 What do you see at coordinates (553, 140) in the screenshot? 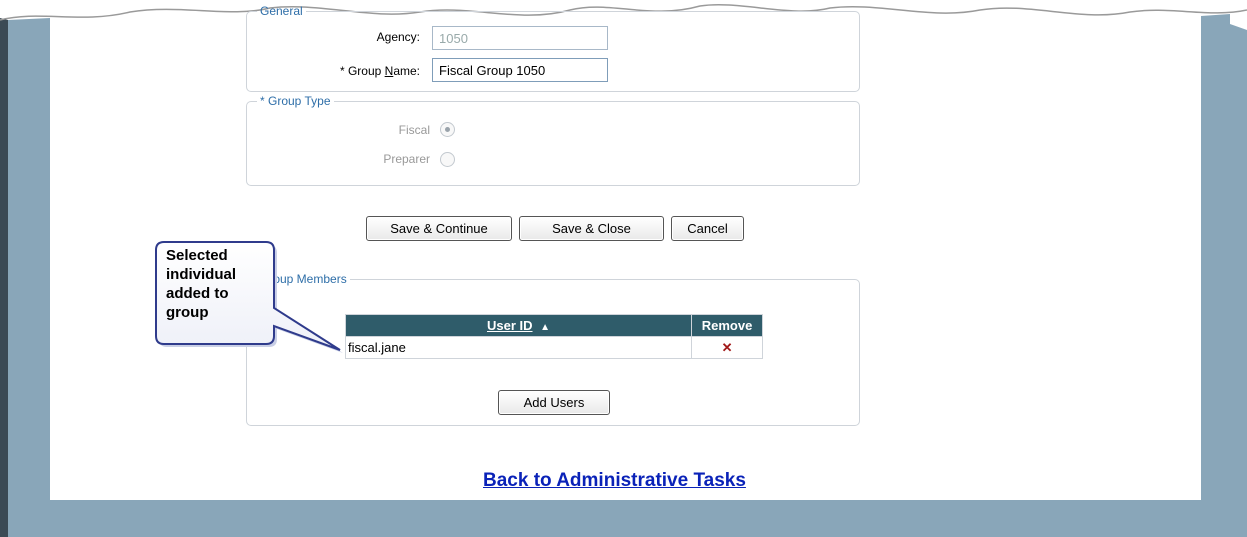
I see `group-type-fieldset: * Group Type` at bounding box center [553, 140].